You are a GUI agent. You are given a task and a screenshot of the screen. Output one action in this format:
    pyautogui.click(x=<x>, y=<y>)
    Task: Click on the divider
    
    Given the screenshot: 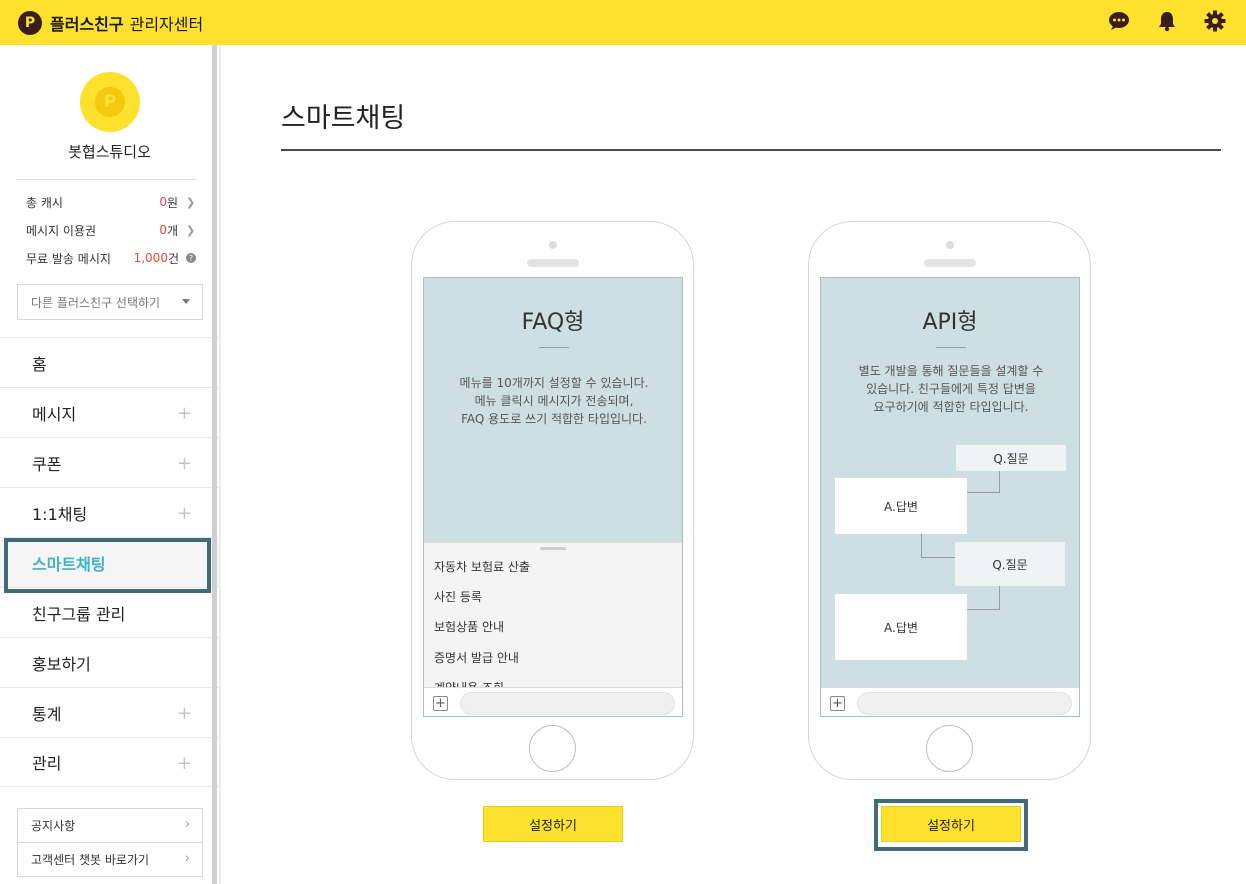 What is the action you would take?
    pyautogui.click(x=106, y=179)
    